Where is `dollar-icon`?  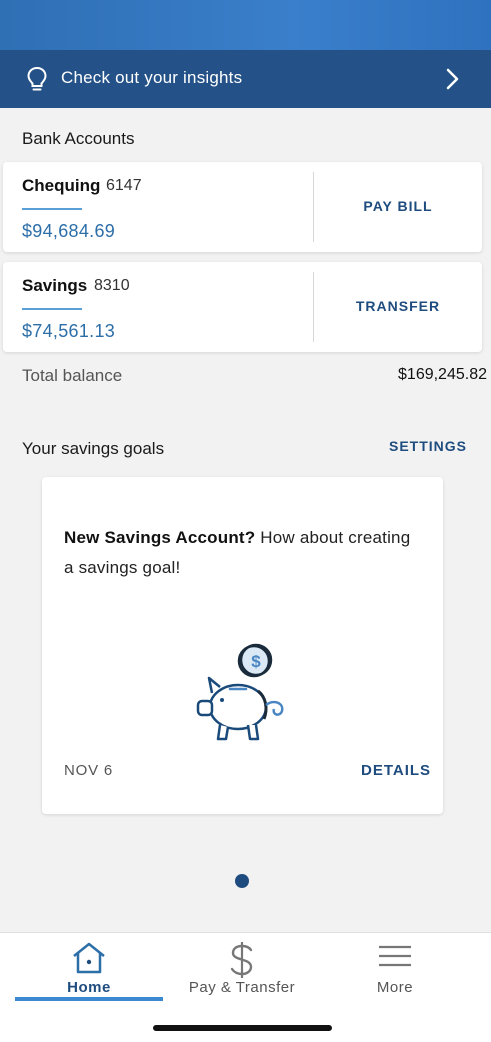 dollar-icon is located at coordinates (241, 960).